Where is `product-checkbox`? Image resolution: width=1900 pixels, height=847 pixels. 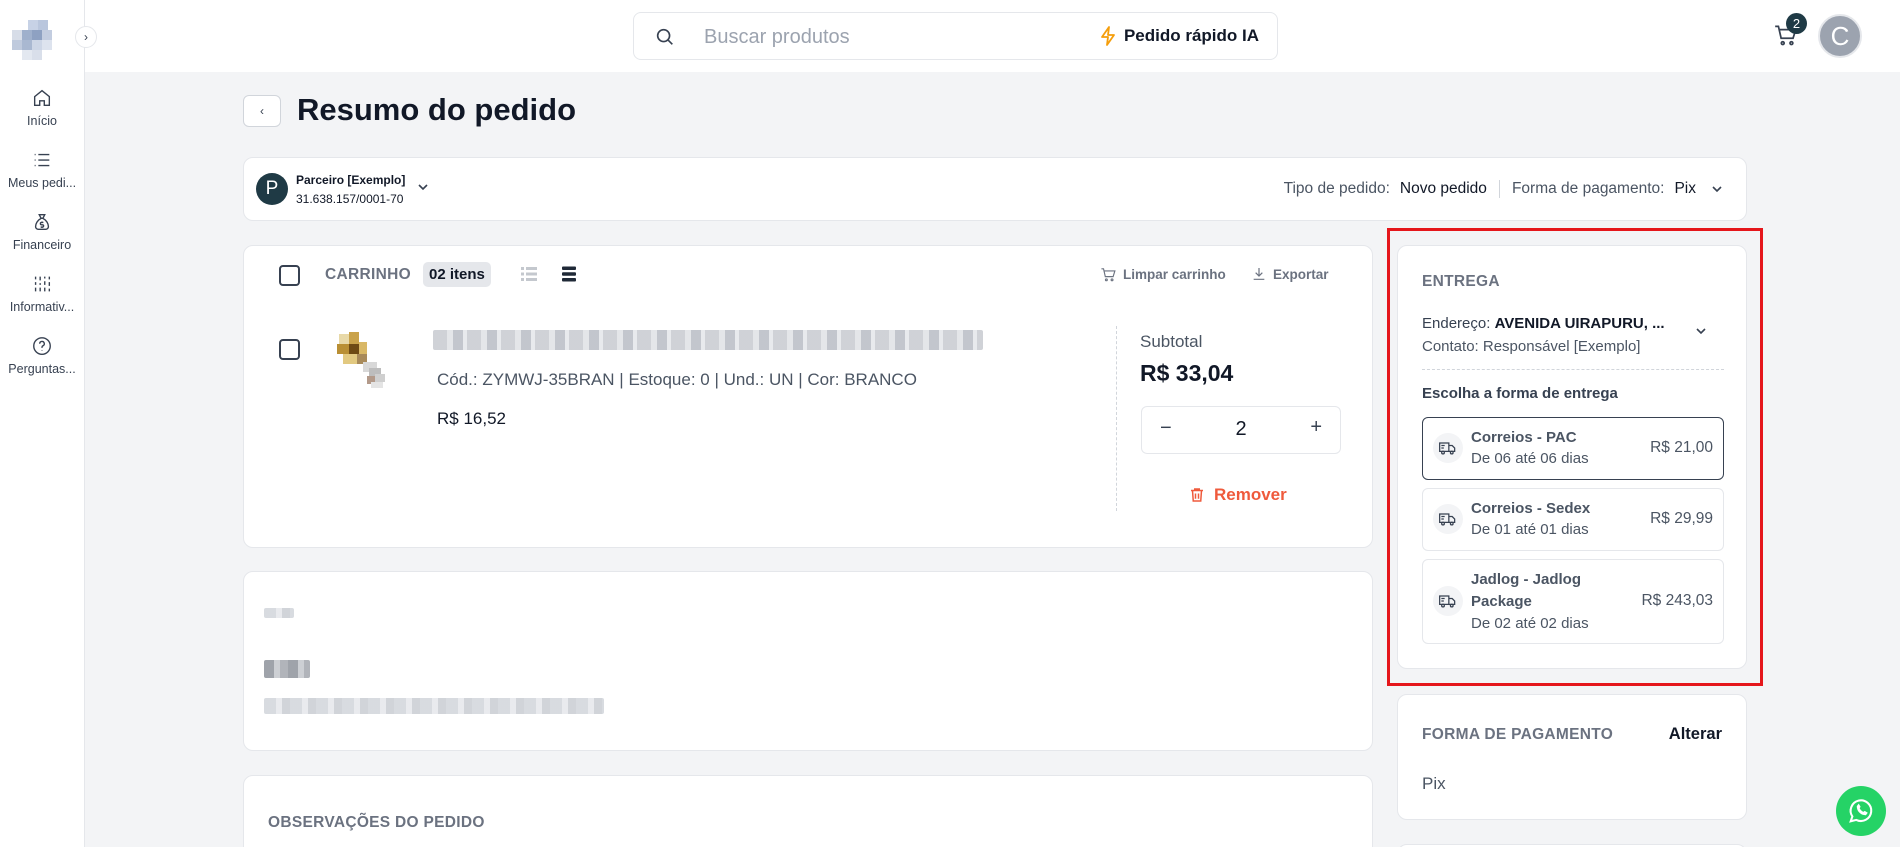 product-checkbox is located at coordinates (289, 349).